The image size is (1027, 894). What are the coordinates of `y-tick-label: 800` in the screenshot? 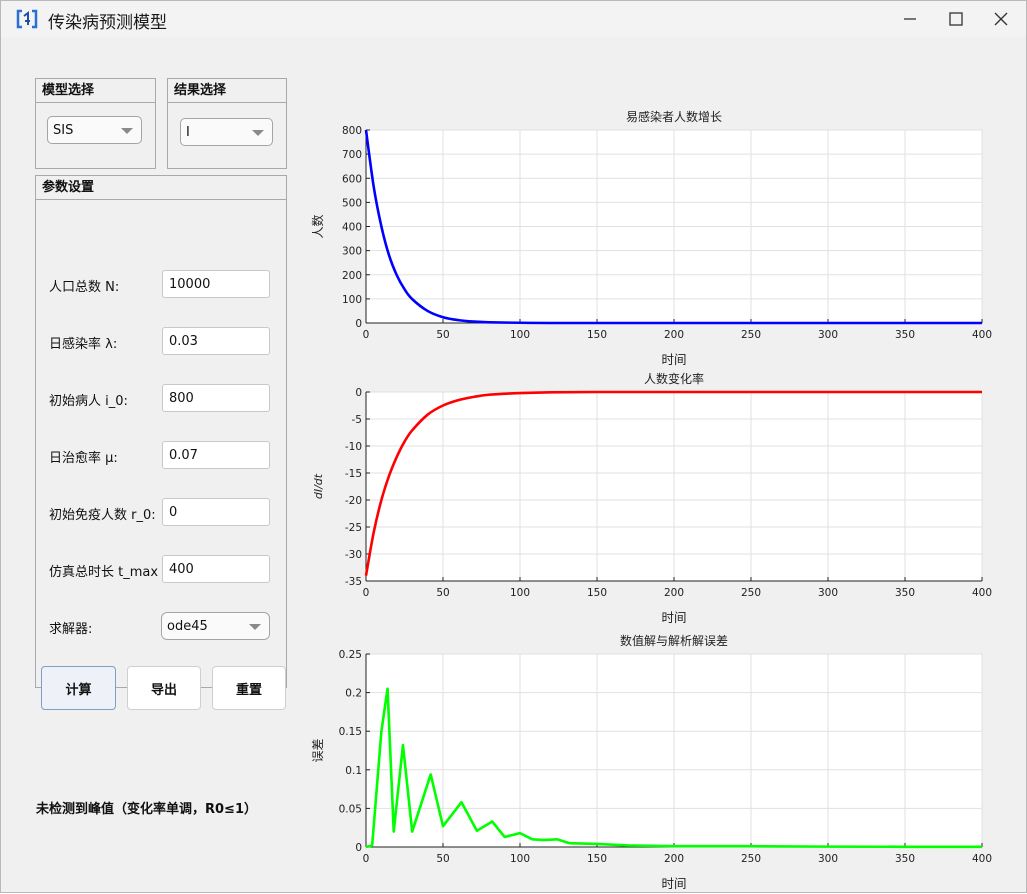 It's located at (352, 131).